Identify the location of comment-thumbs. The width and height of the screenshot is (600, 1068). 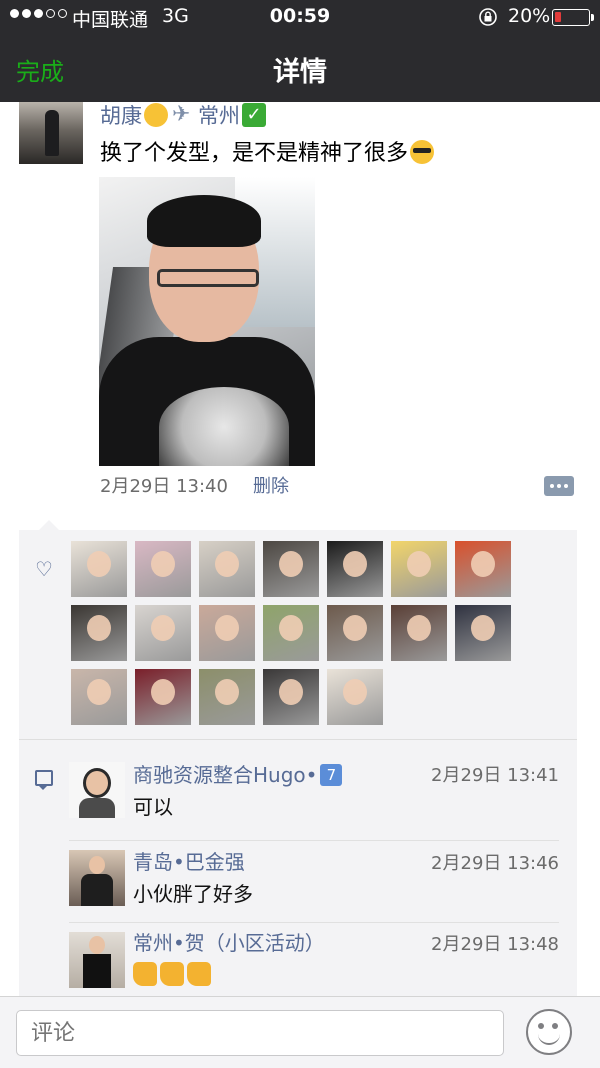
(173, 977).